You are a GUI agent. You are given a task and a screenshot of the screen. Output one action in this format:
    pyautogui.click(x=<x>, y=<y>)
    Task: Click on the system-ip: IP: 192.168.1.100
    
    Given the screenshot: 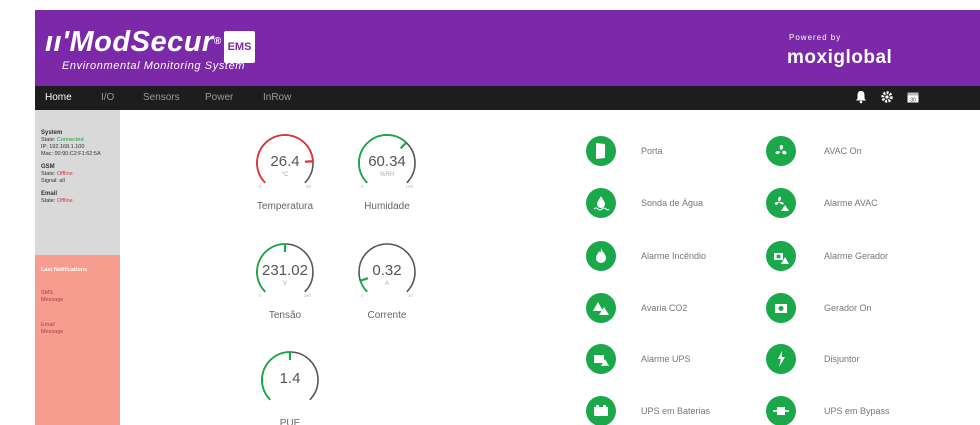 What is the action you would take?
    pyautogui.click(x=63, y=147)
    